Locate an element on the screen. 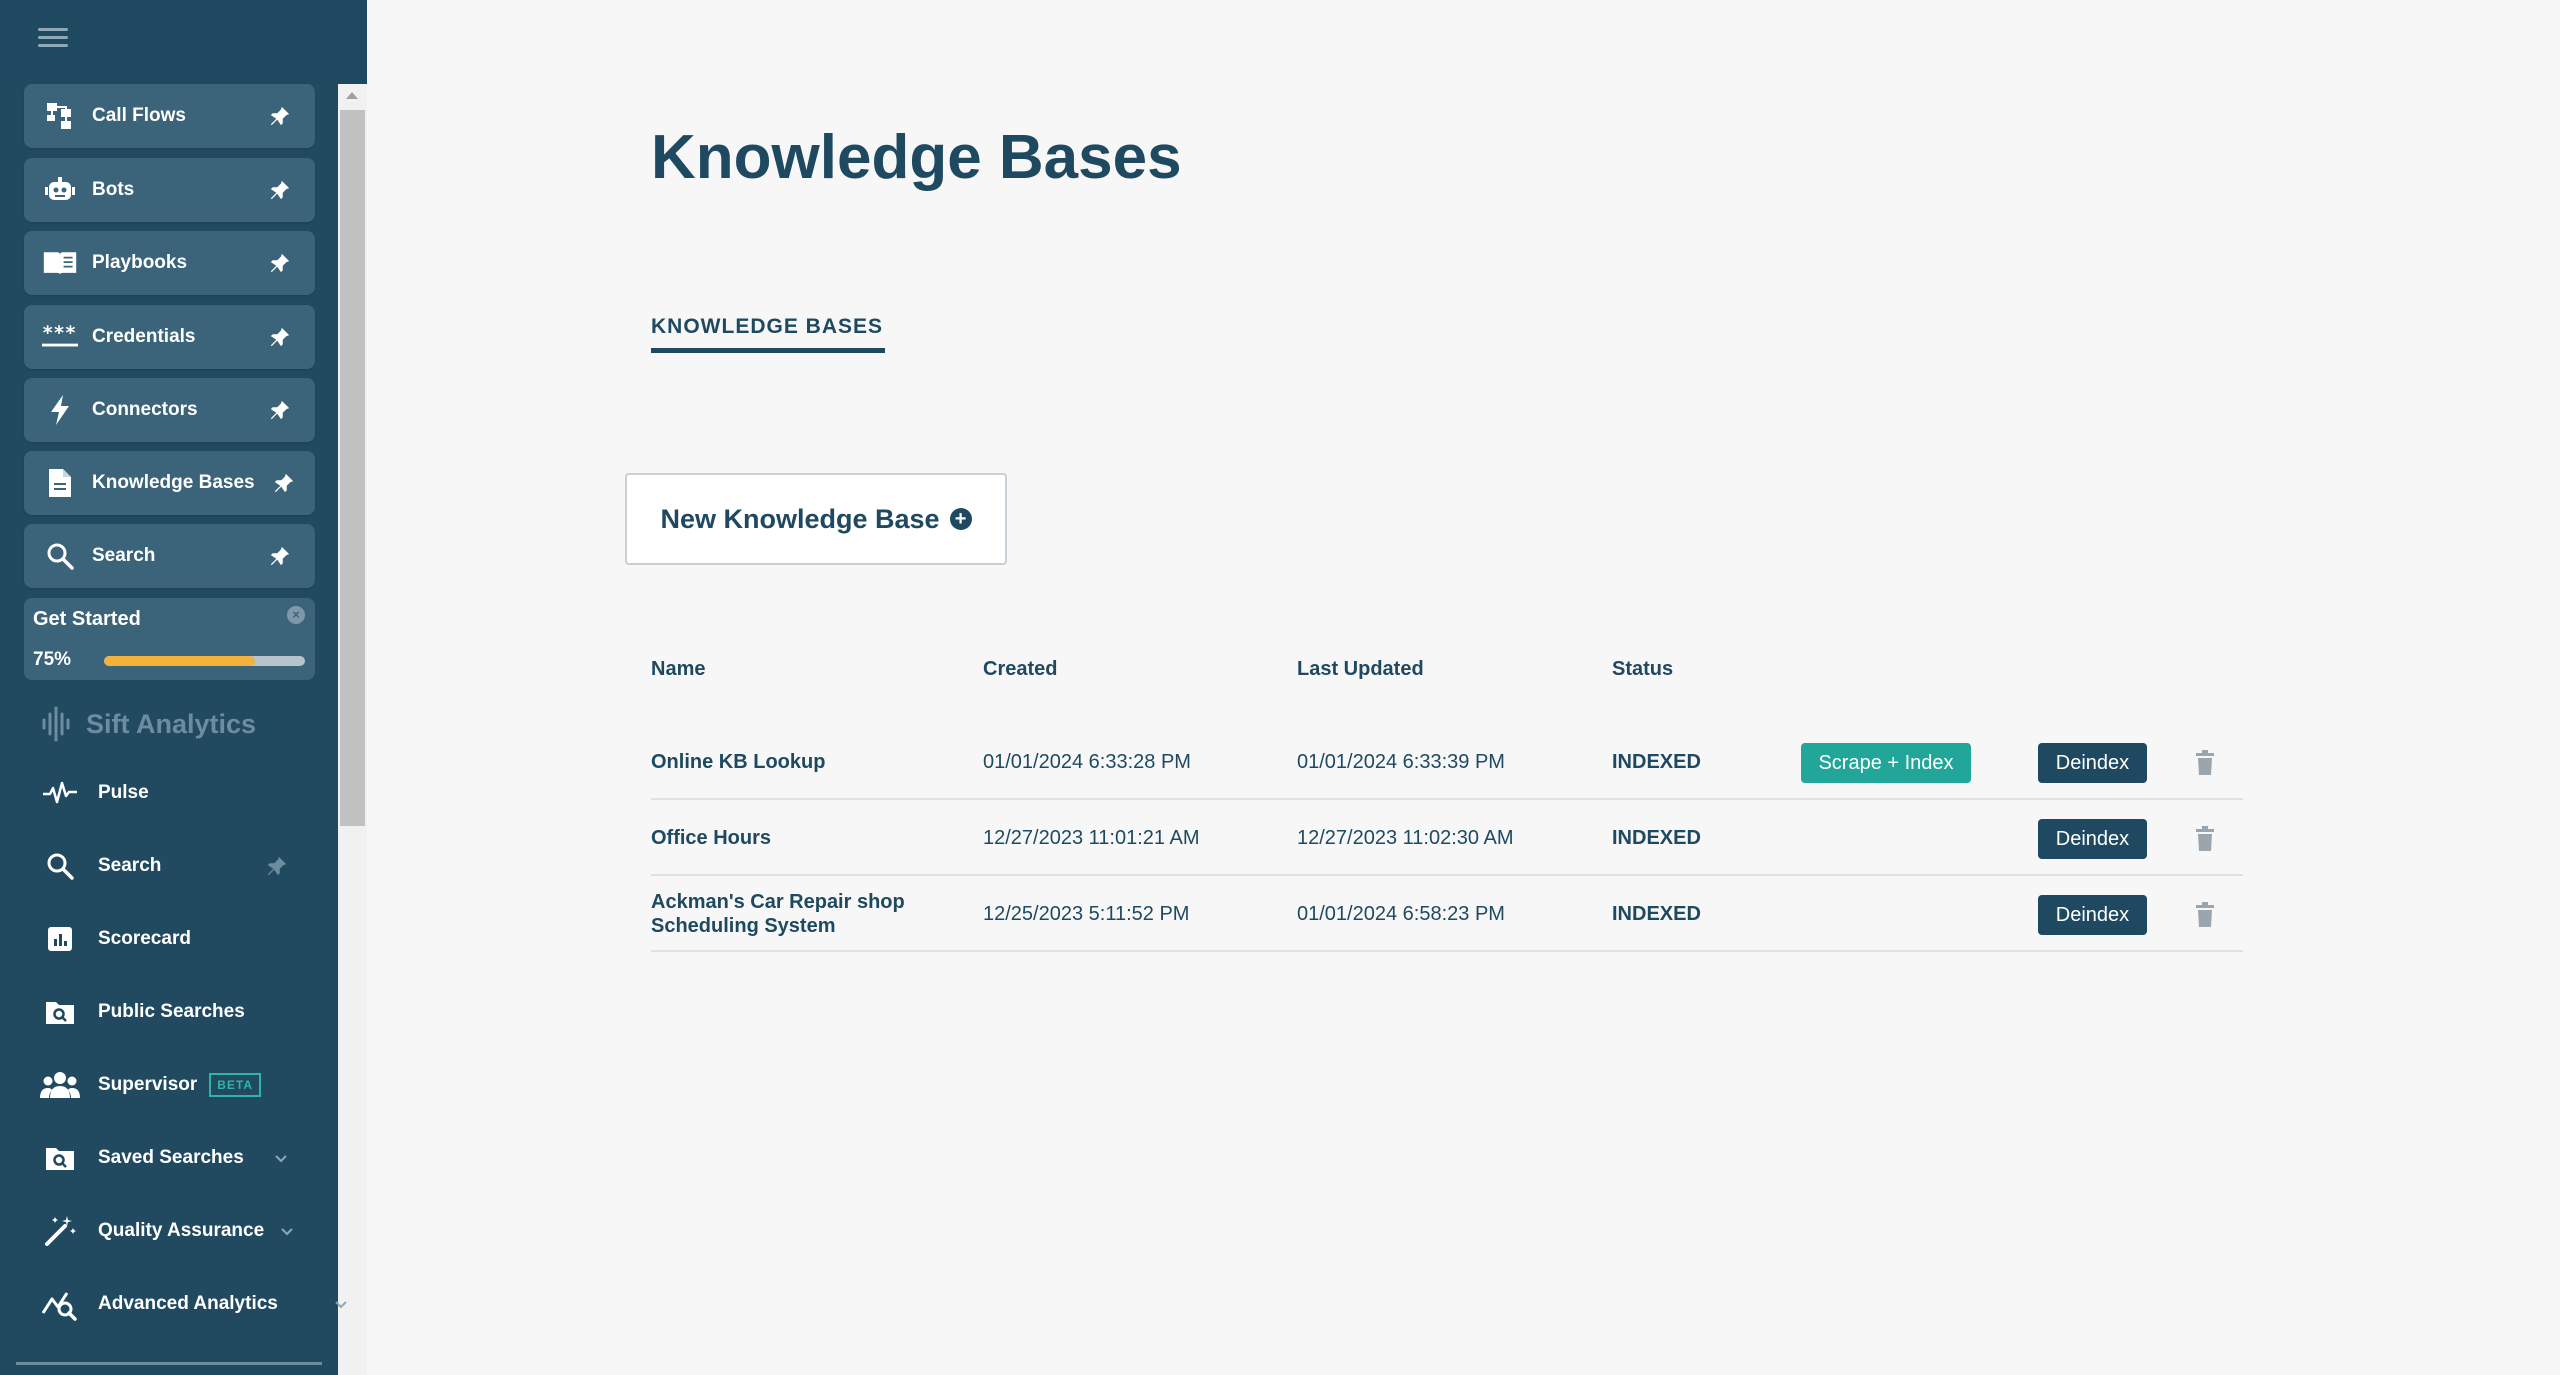 The image size is (2560, 1375). scrollbar-thumb is located at coordinates (352, 468).